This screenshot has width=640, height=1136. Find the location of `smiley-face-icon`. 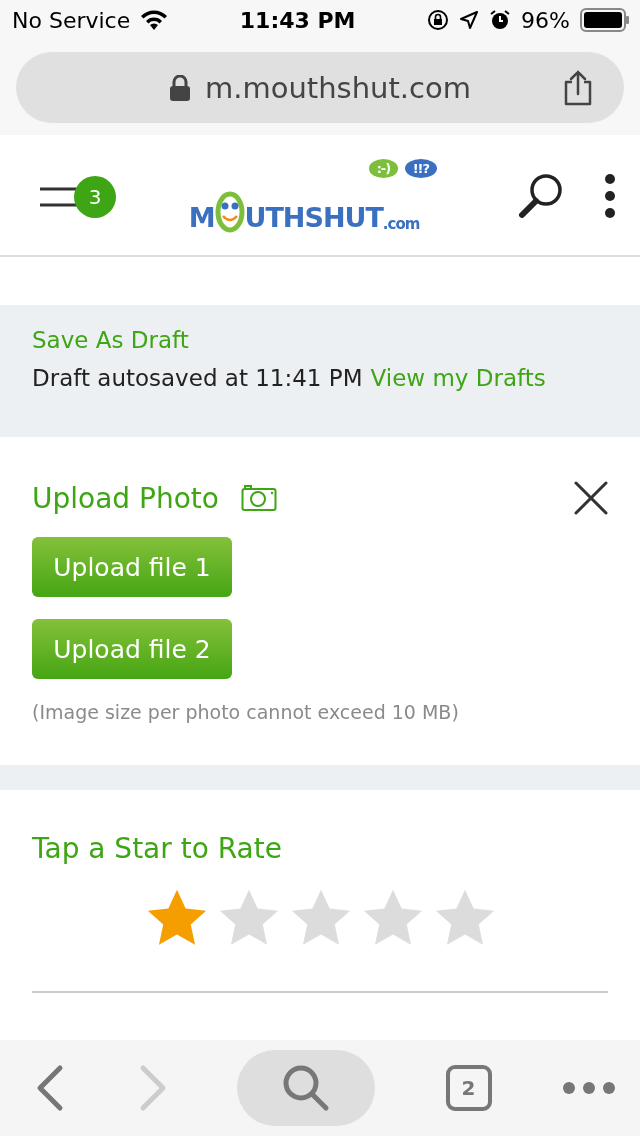

smiley-face-icon is located at coordinates (229, 211).